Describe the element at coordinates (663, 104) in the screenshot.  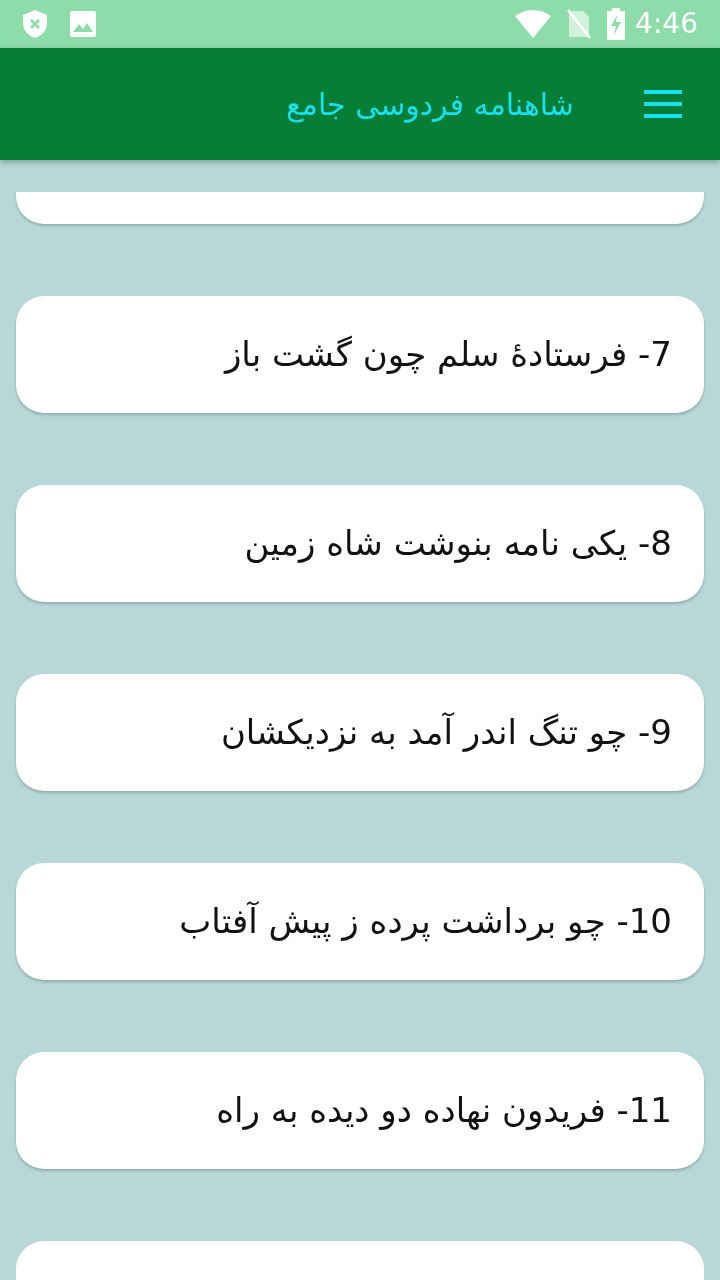
I see `menu-button` at that location.